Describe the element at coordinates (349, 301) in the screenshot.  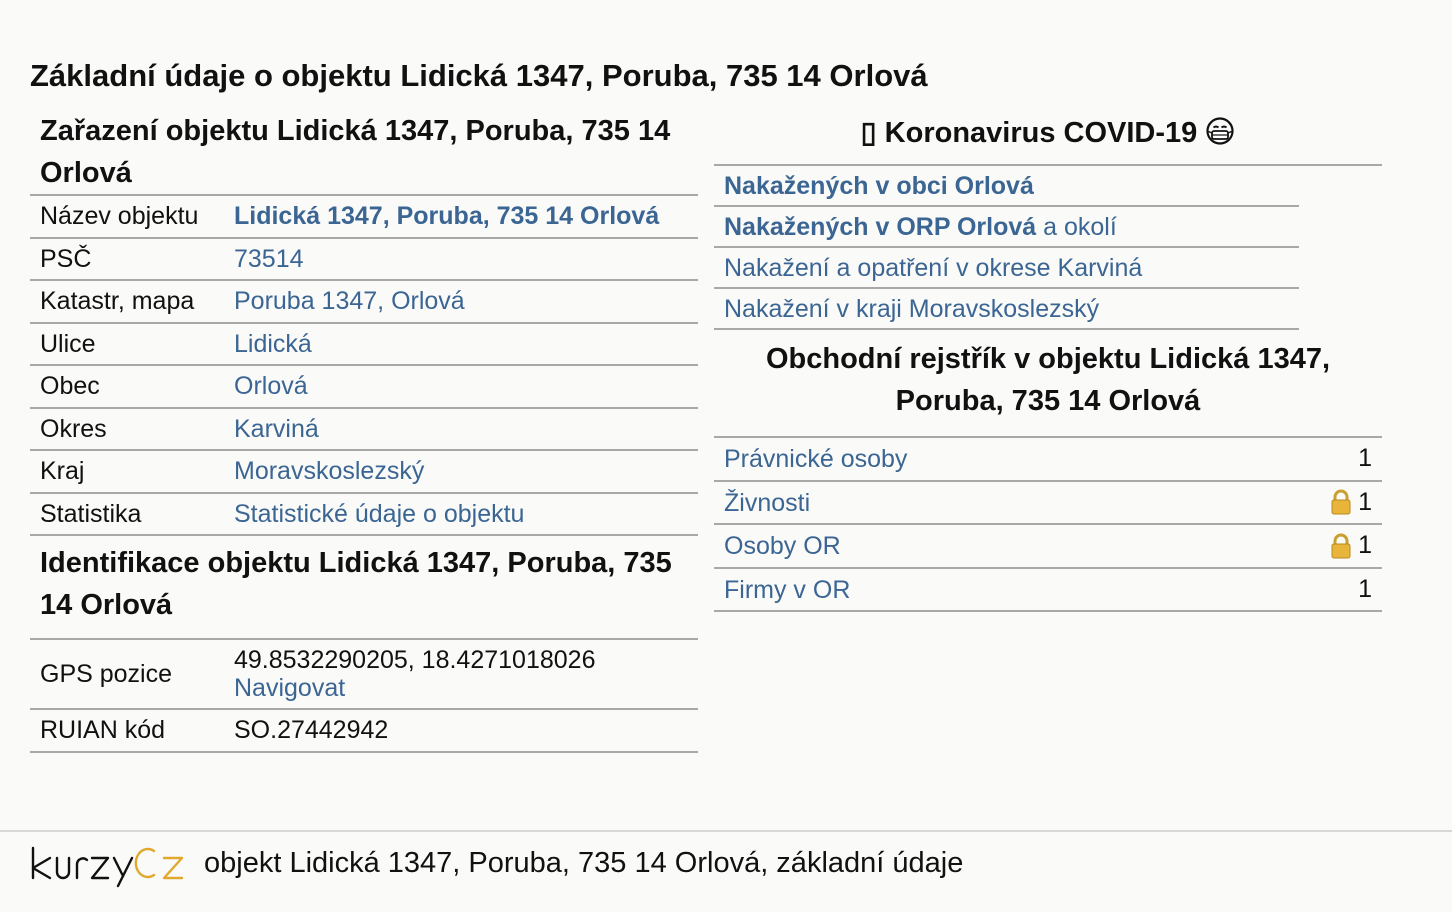
I see `cadastre-map-link: Poruba 1347, Orlová` at that location.